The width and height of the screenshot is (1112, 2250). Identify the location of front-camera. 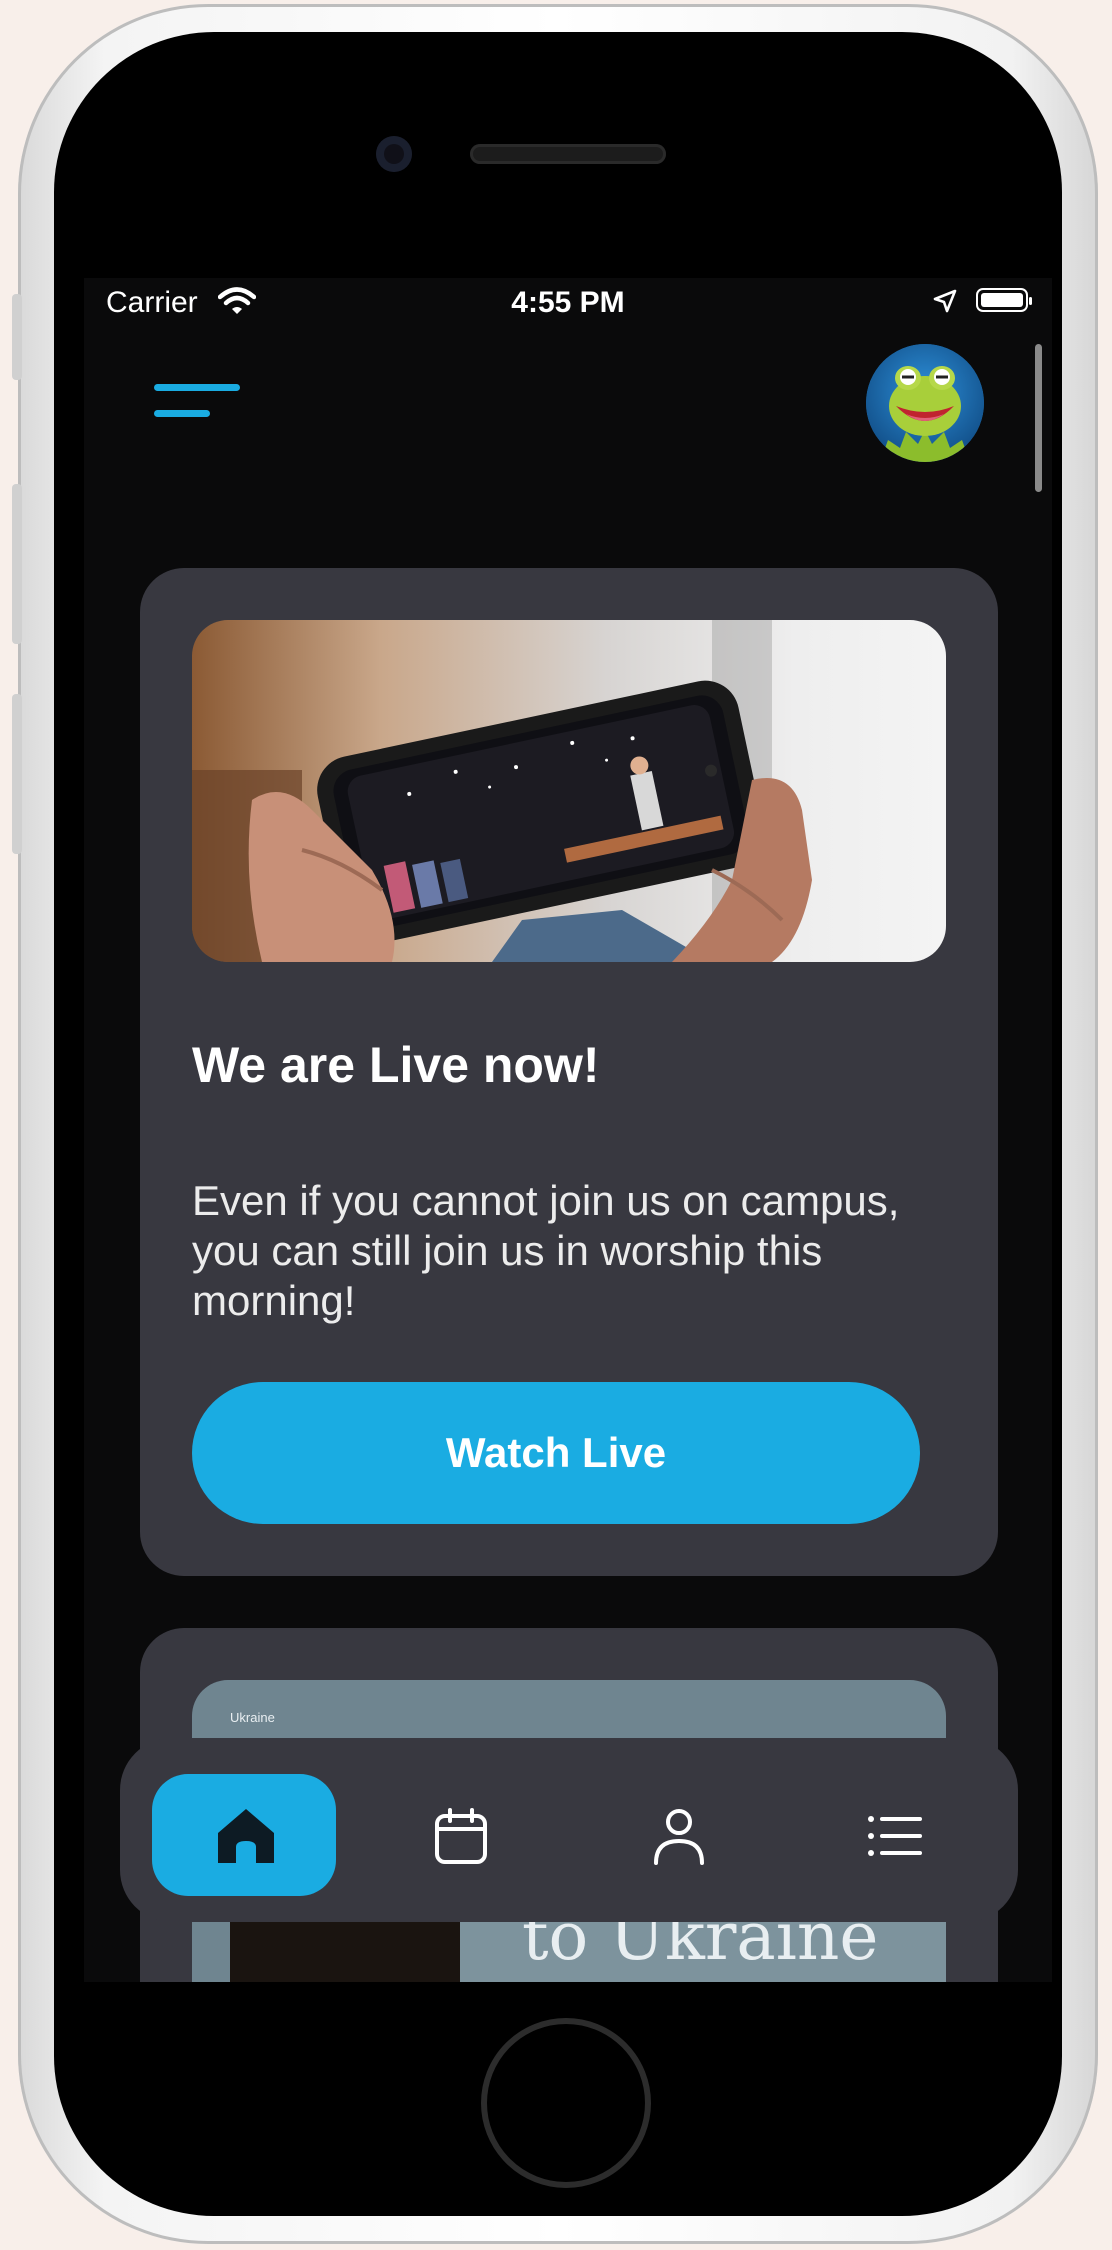
(394, 154).